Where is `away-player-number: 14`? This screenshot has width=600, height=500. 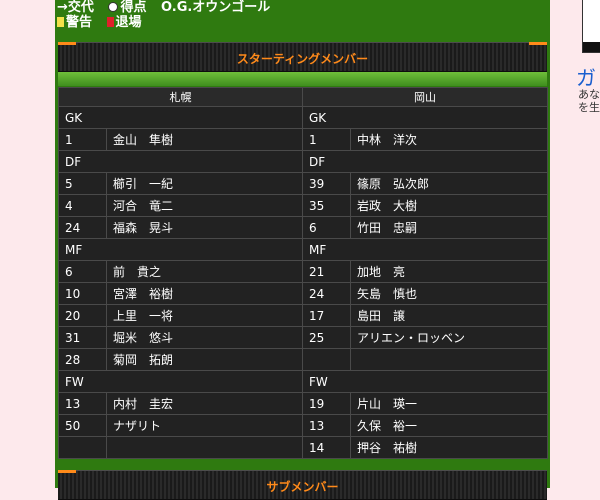 away-player-number: 14 is located at coordinates (326, 447).